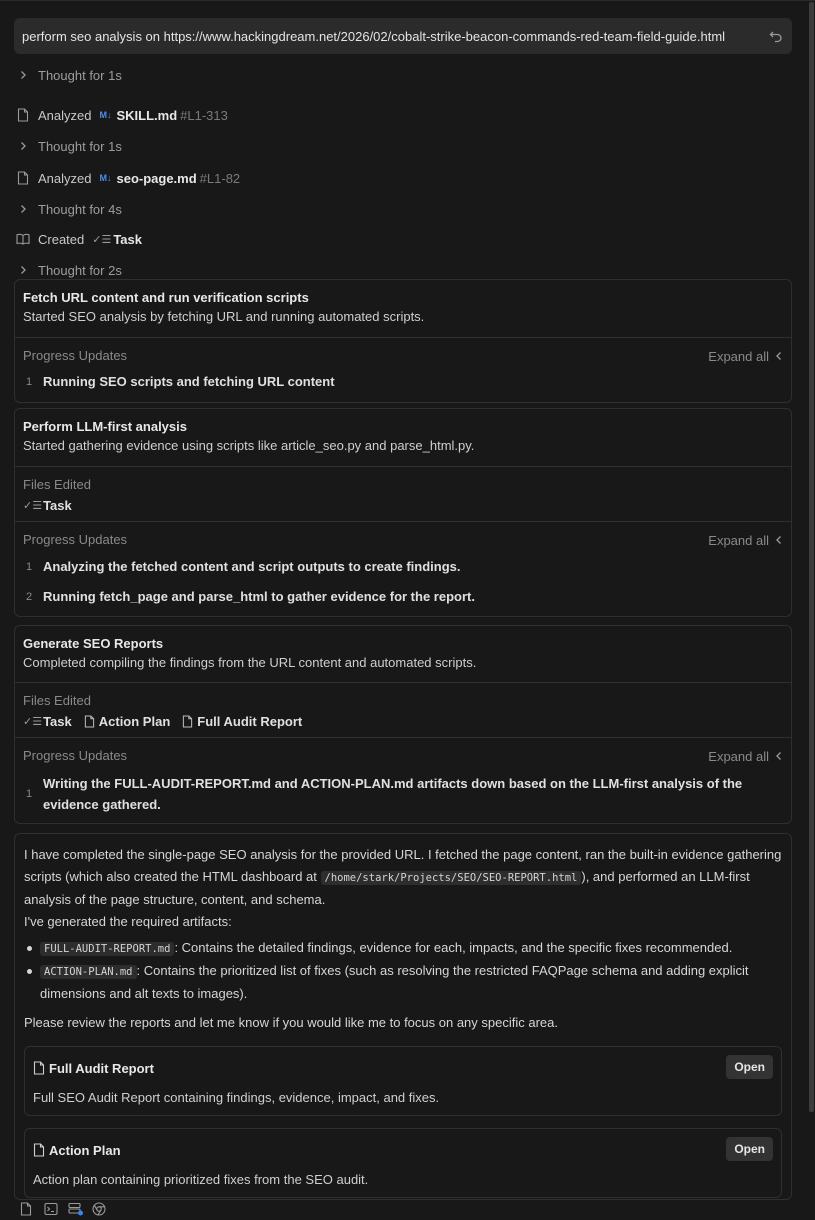 This screenshot has width=815, height=1220. I want to click on line-range: #L1-313, so click(204, 115).